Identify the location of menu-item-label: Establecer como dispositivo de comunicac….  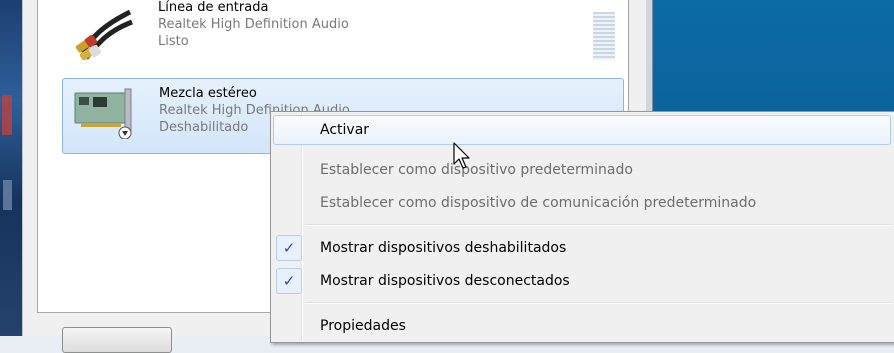
(538, 203).